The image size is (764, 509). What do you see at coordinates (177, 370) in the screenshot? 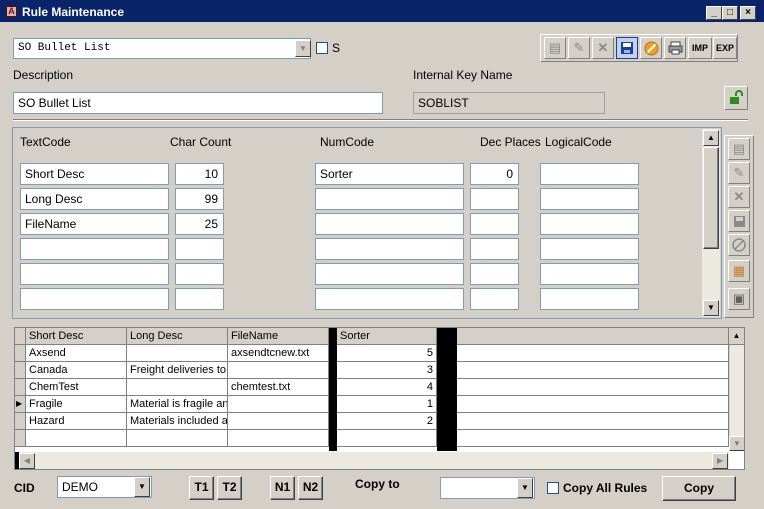
I see `grid-cell-long-desc: Freight deliveries to C` at bounding box center [177, 370].